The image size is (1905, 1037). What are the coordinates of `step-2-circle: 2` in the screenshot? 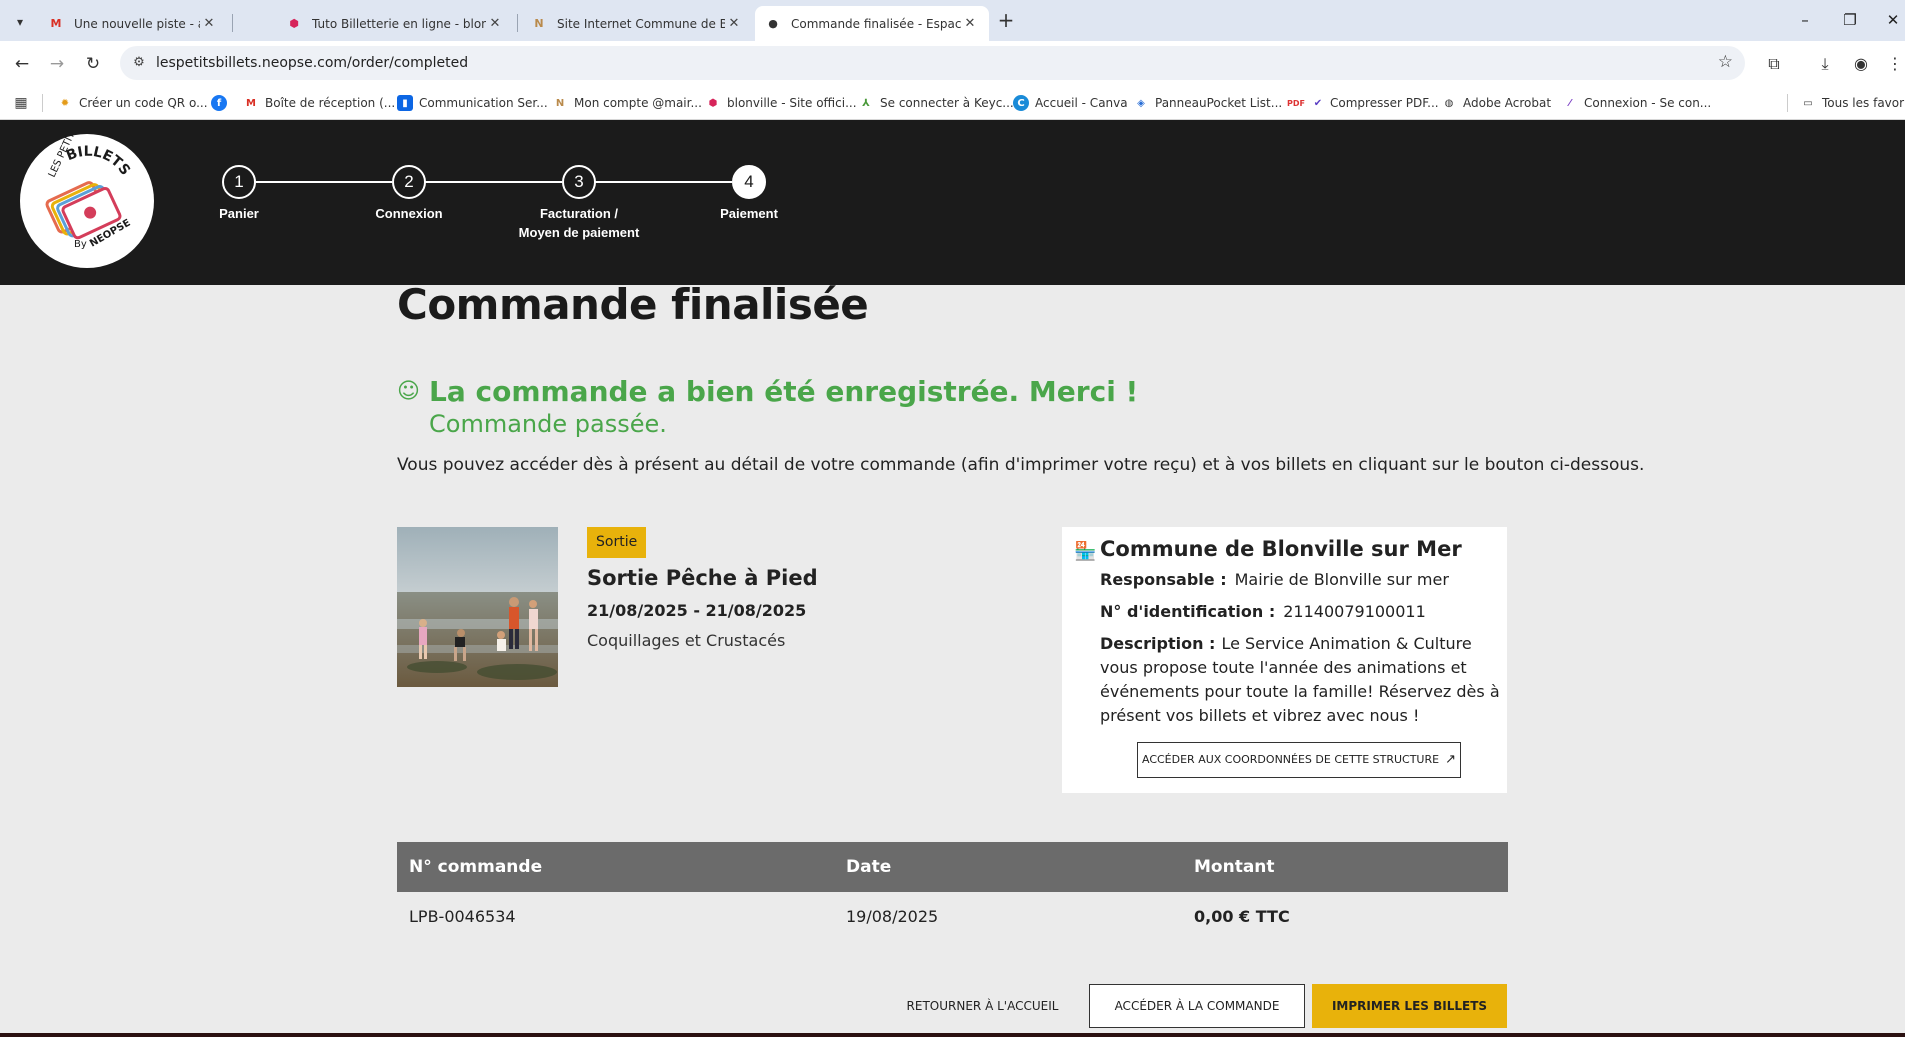 It's located at (409, 182).